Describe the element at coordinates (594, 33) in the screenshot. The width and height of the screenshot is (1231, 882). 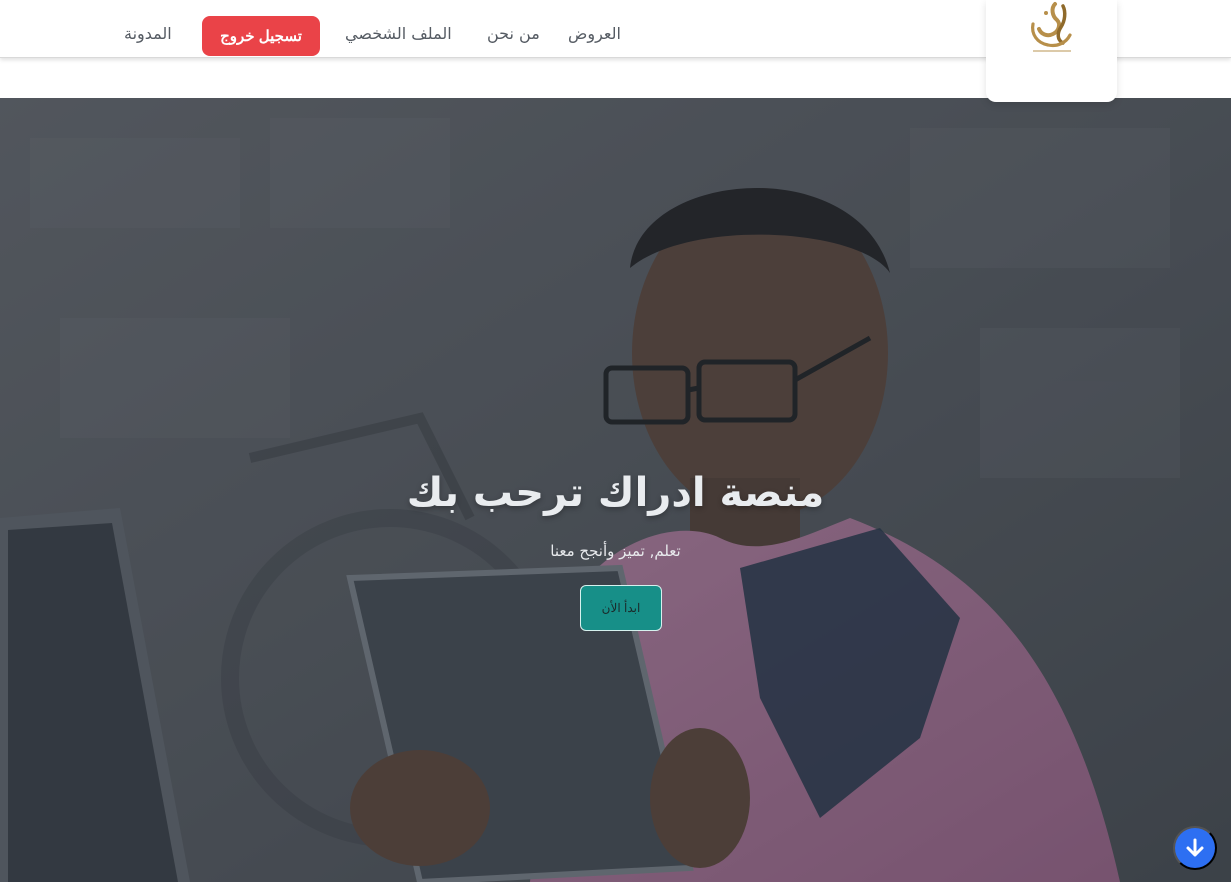
I see `nav-link-offers: العروض` at that location.